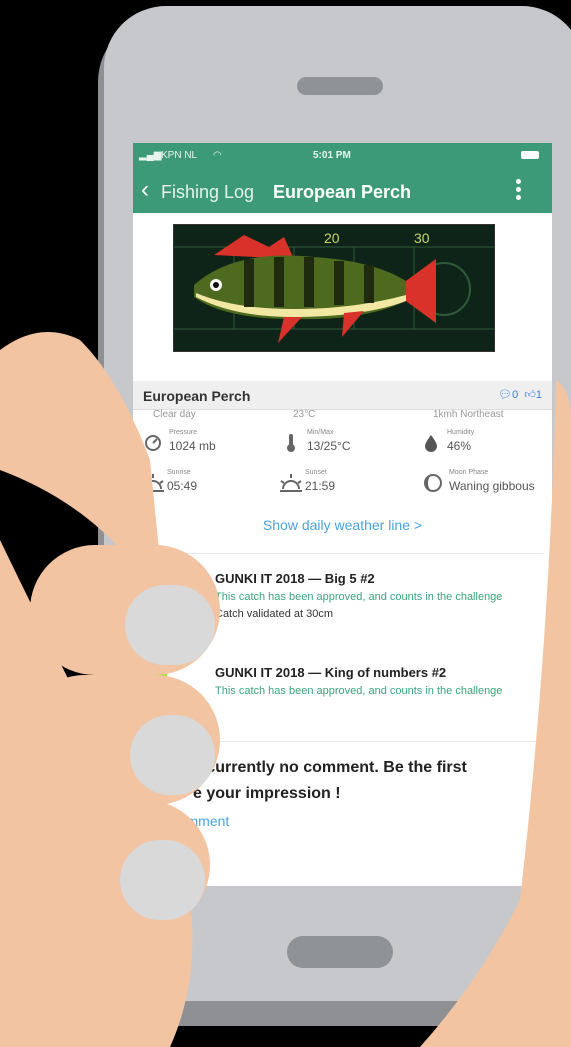 This screenshot has height=1047, width=571. What do you see at coordinates (331, 672) in the screenshot?
I see `challenge-title: GUNKI IT 2018 — King of numbers #2` at bounding box center [331, 672].